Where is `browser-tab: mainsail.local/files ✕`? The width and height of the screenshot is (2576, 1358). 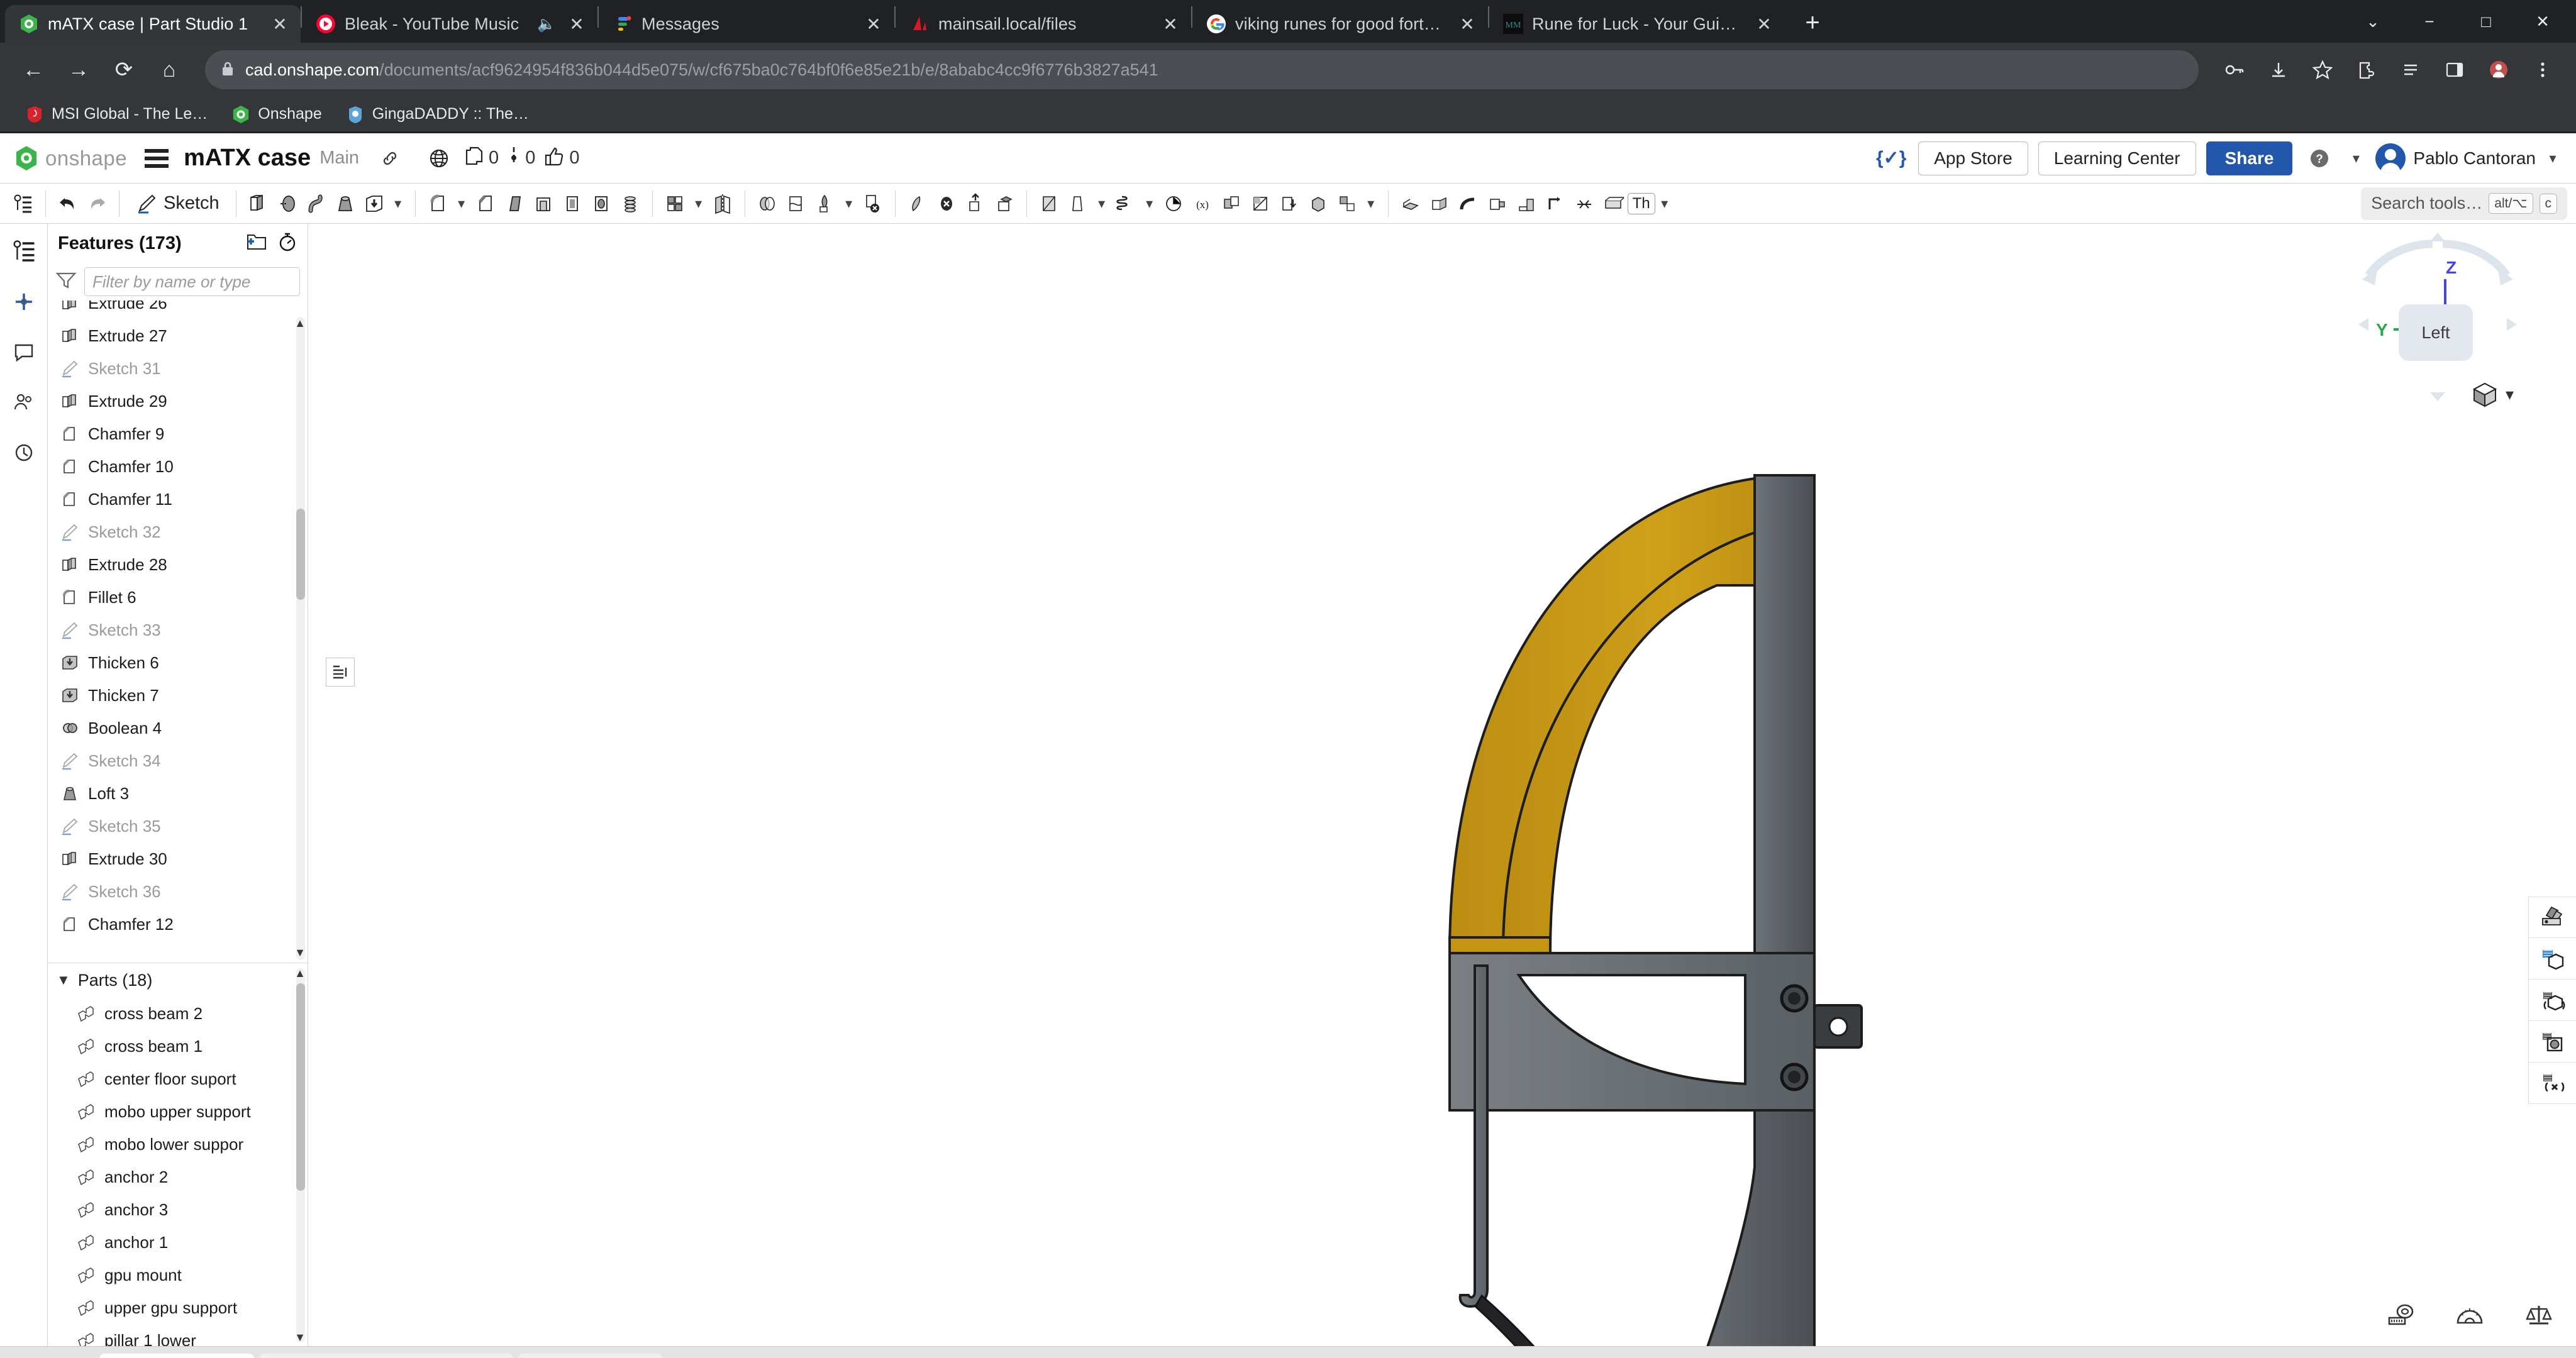
browser-tab: mainsail.local/files ✕ is located at coordinates (1043, 24).